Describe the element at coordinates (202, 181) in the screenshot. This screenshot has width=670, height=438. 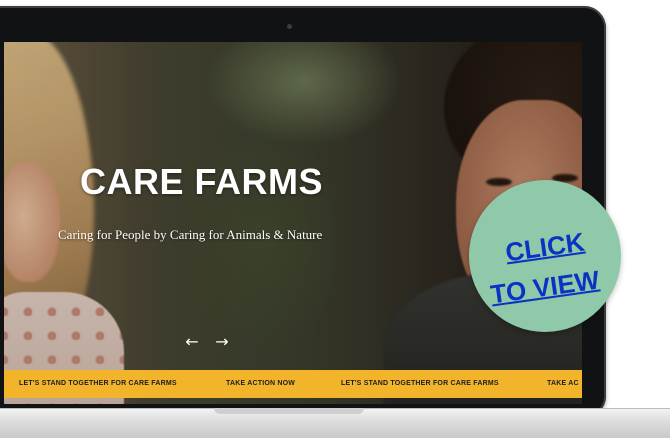
I see `hero-title: CARE FARMS` at that location.